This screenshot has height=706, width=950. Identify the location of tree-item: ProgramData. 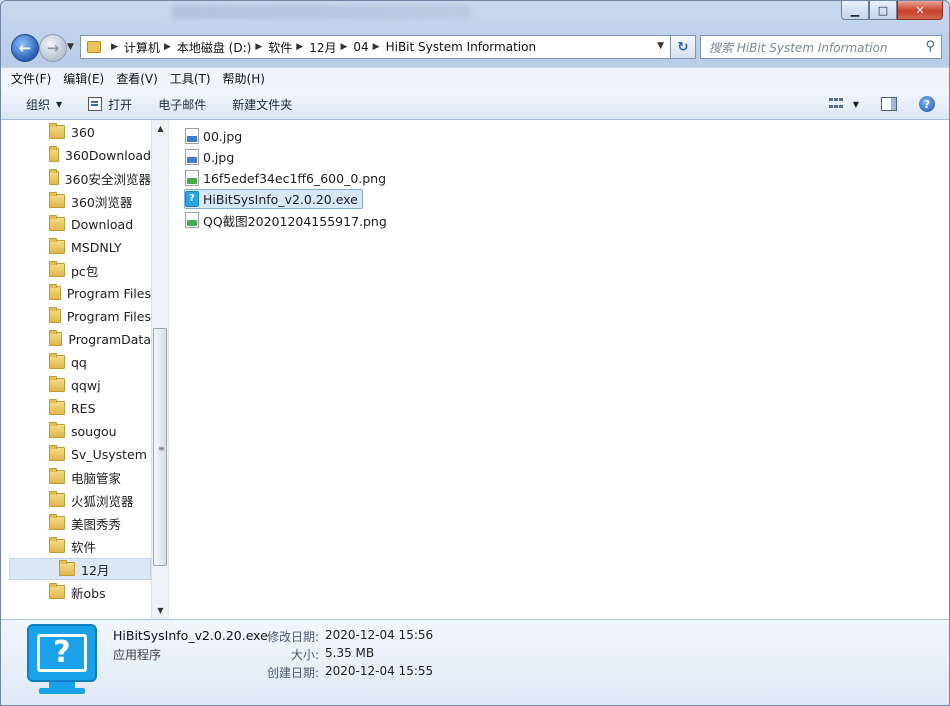
(76, 339).